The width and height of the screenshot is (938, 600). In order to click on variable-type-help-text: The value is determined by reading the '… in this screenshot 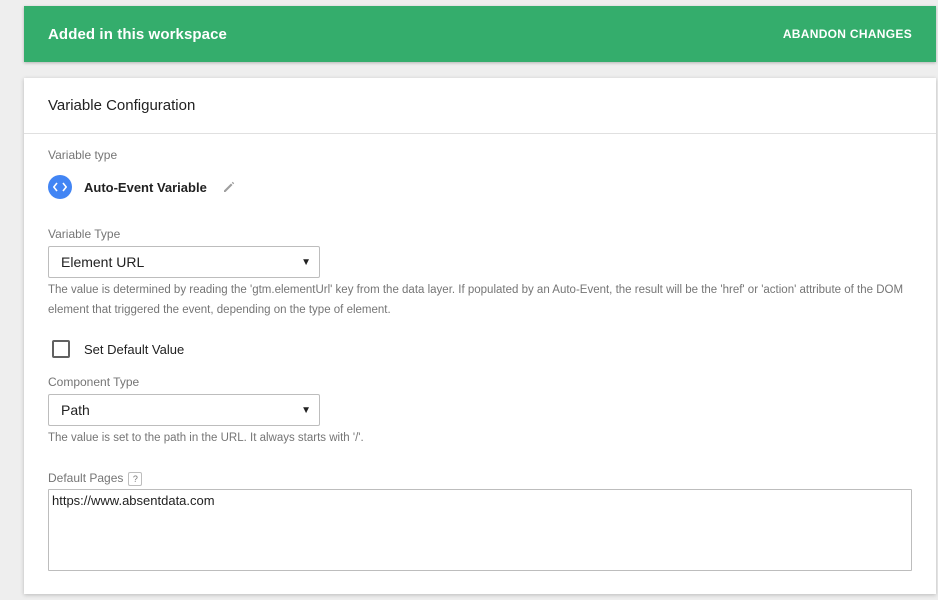, I will do `click(476, 300)`.